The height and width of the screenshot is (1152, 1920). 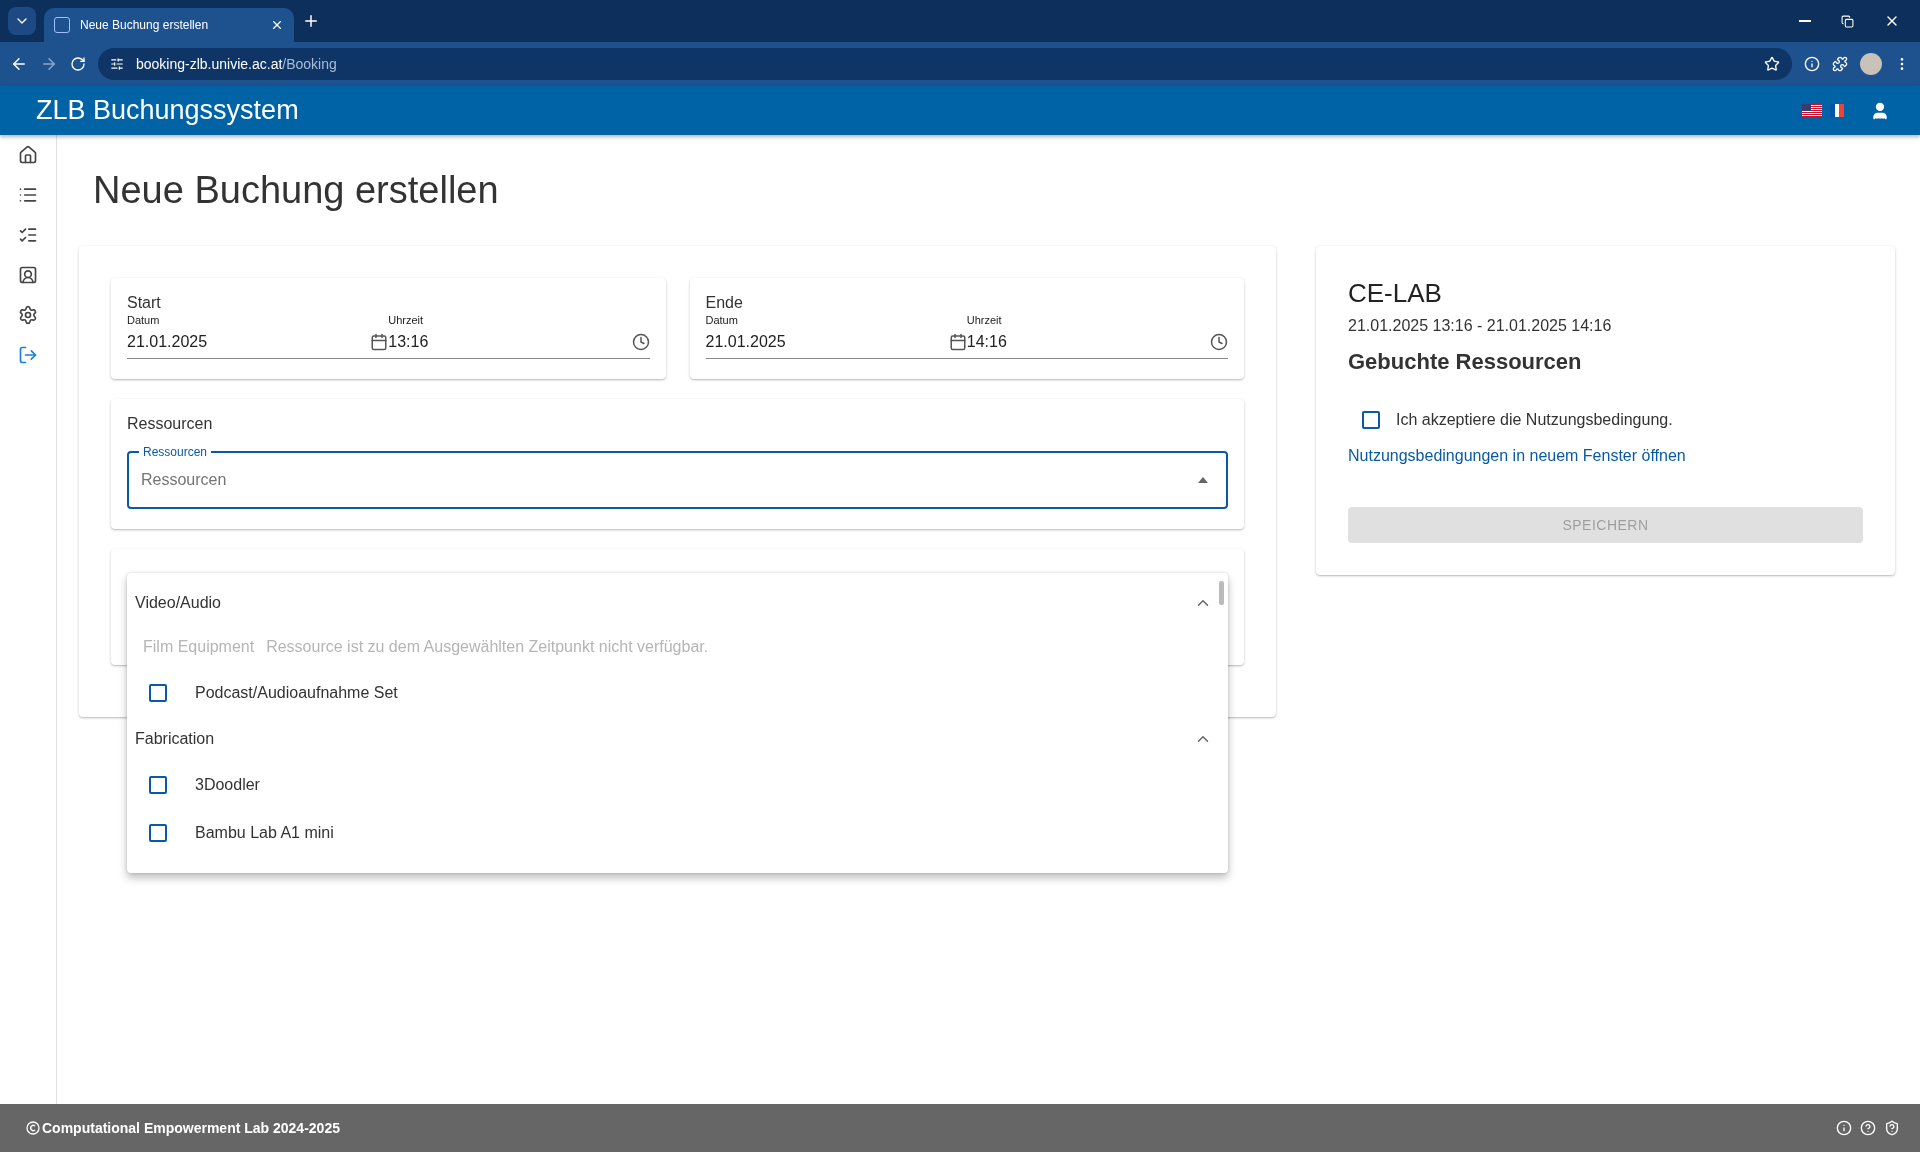 What do you see at coordinates (78, 64) in the screenshot?
I see `reload-button` at bounding box center [78, 64].